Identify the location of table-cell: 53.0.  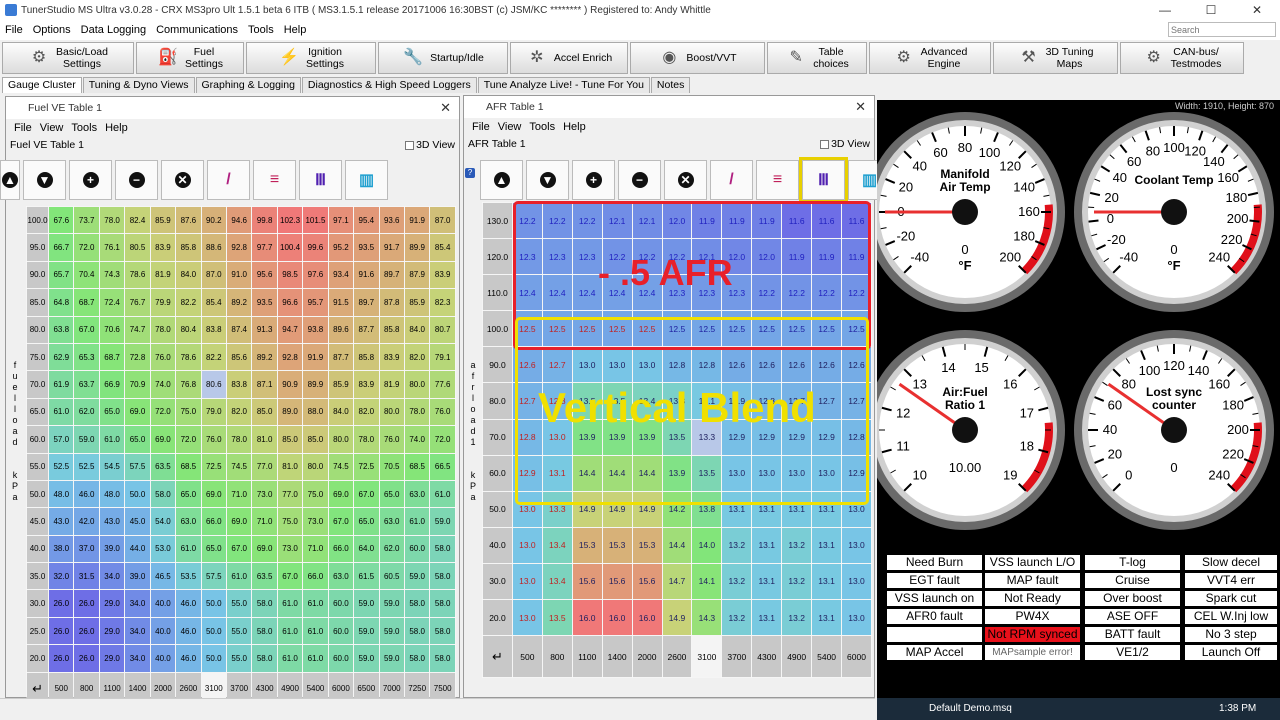
(163, 549).